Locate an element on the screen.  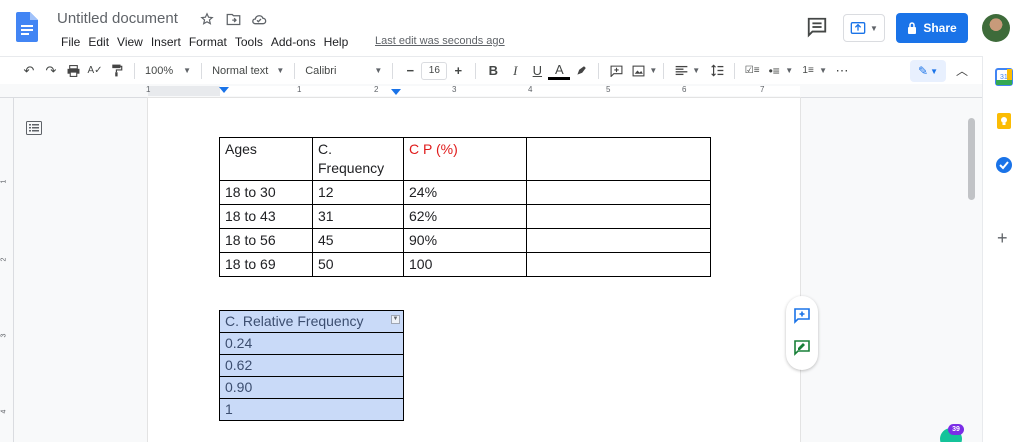
table-cell: 18 to 69 is located at coordinates (266, 264).